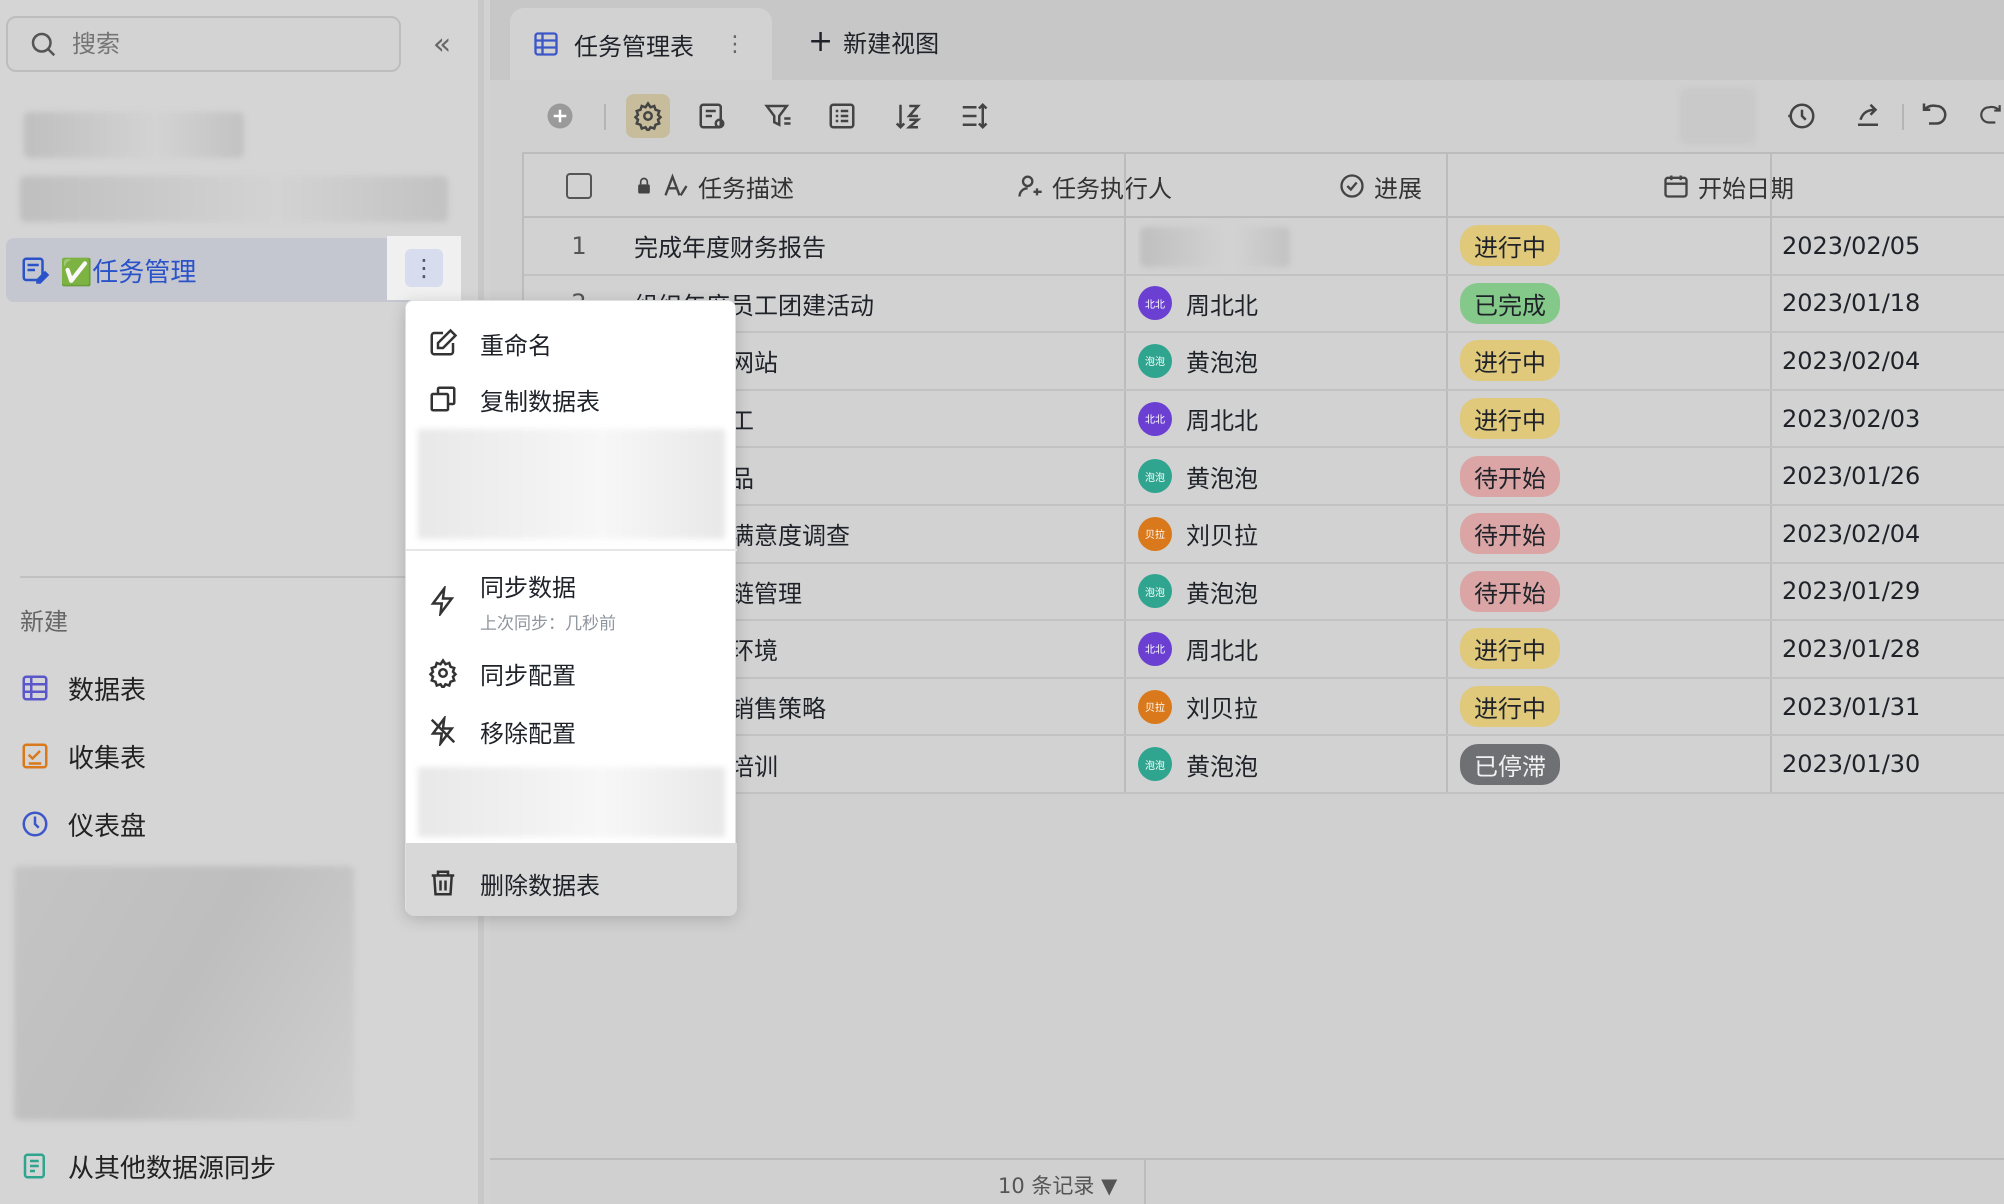 This screenshot has height=1204, width=2004. What do you see at coordinates (83, 824) in the screenshot?
I see `create-dashboard-item: 仪表盘` at bounding box center [83, 824].